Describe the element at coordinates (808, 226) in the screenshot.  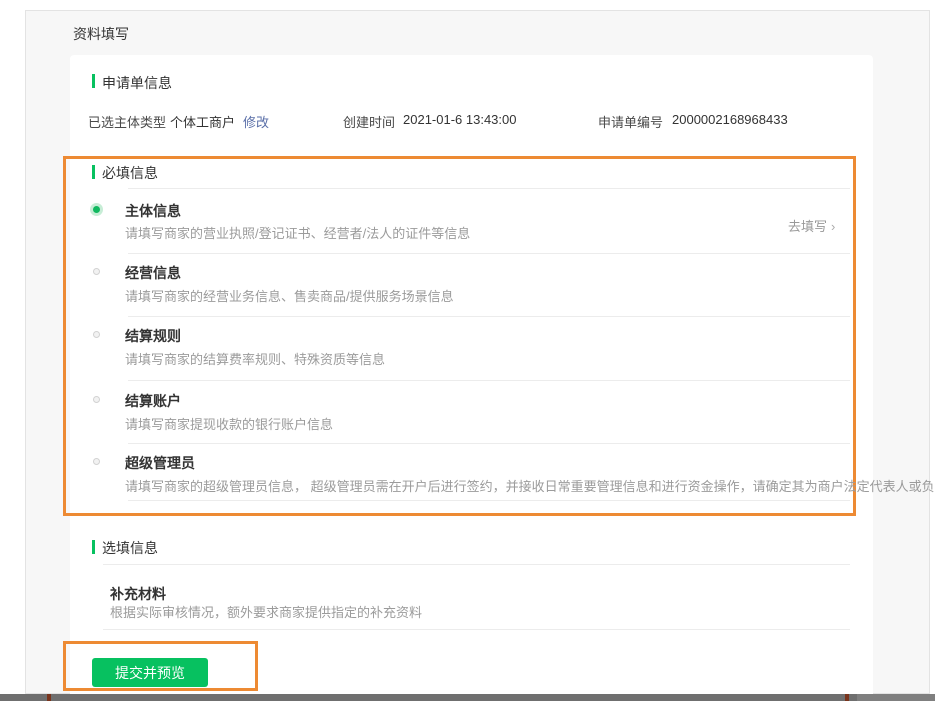
I see `go-fill-label: 去填写` at that location.